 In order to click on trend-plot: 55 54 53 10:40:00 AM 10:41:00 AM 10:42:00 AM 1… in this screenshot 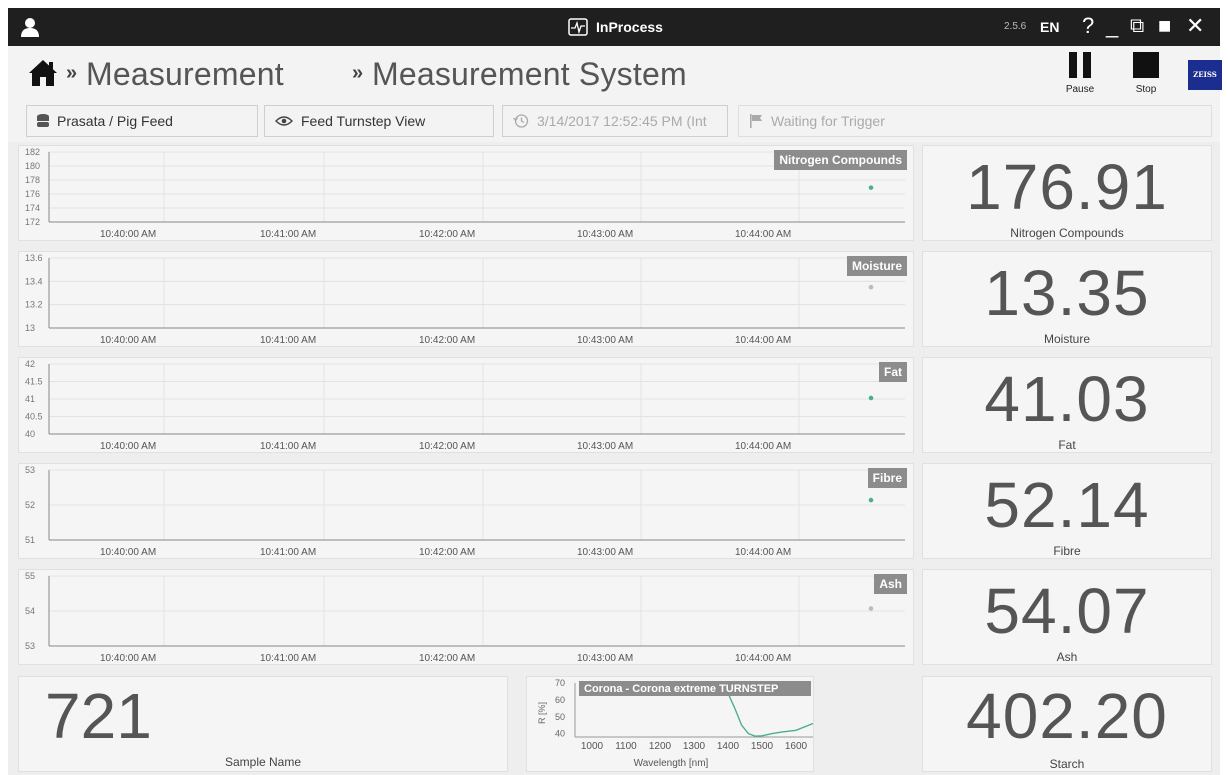, I will do `click(465, 617)`.